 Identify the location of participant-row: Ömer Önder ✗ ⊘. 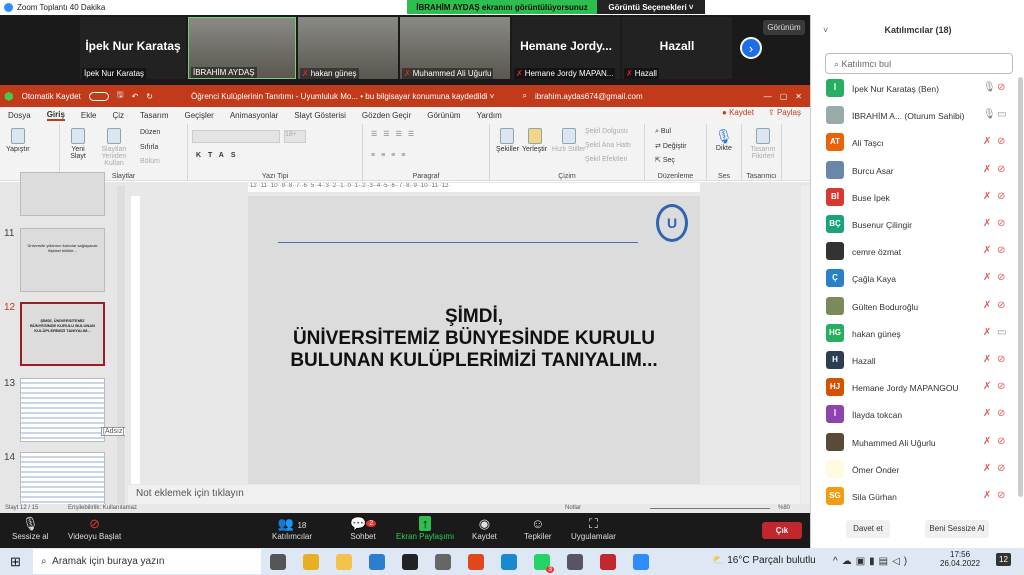
(913, 469).